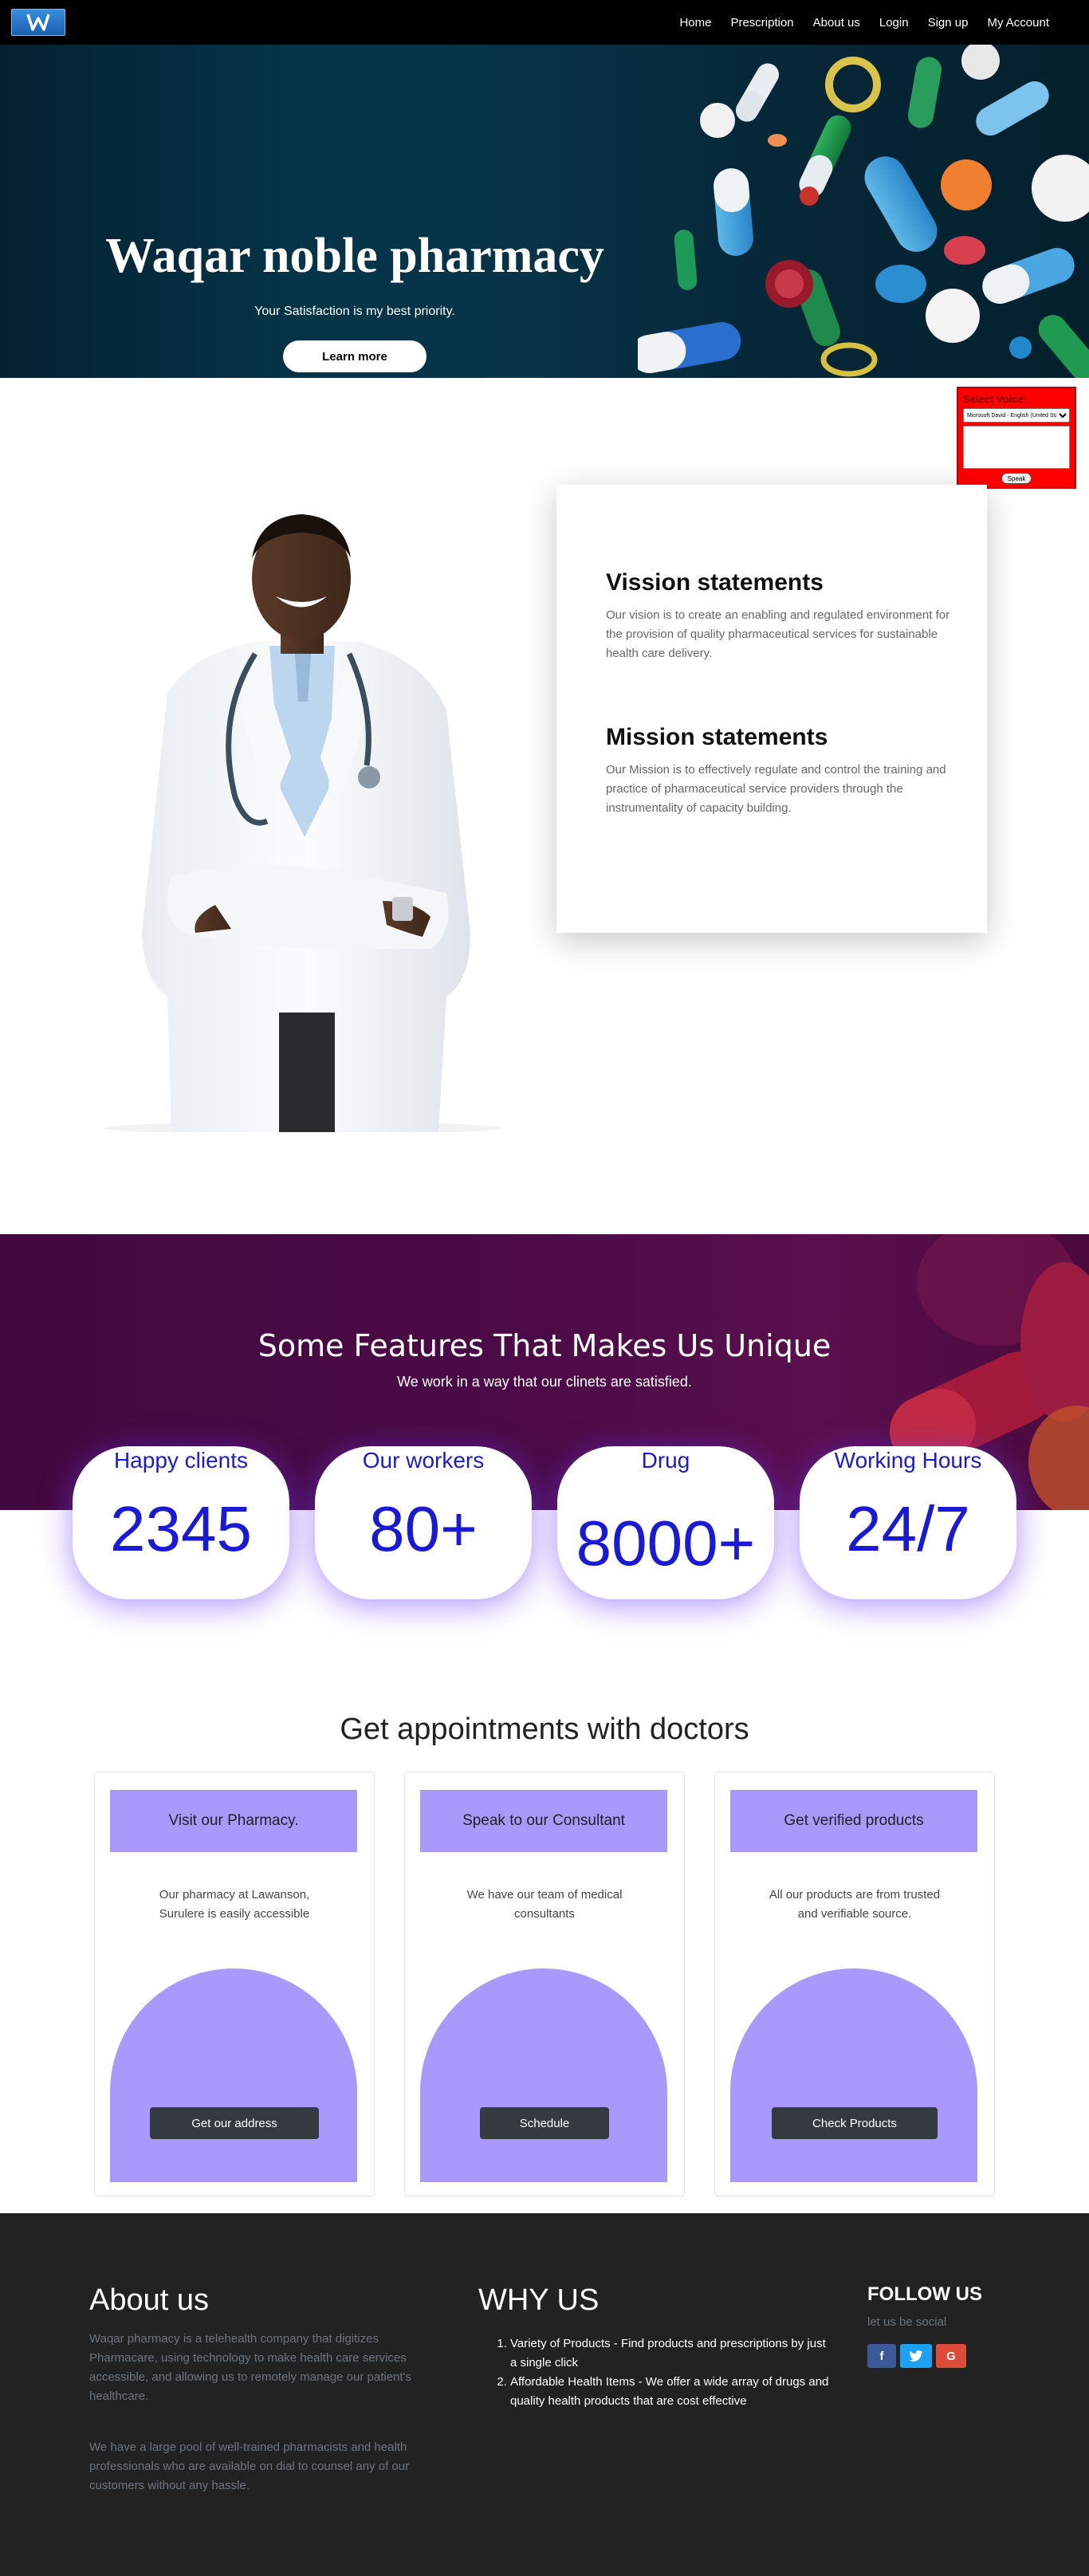 The height and width of the screenshot is (2576, 1089). Describe the element at coordinates (951, 2356) in the screenshot. I see `google-icon: G` at that location.